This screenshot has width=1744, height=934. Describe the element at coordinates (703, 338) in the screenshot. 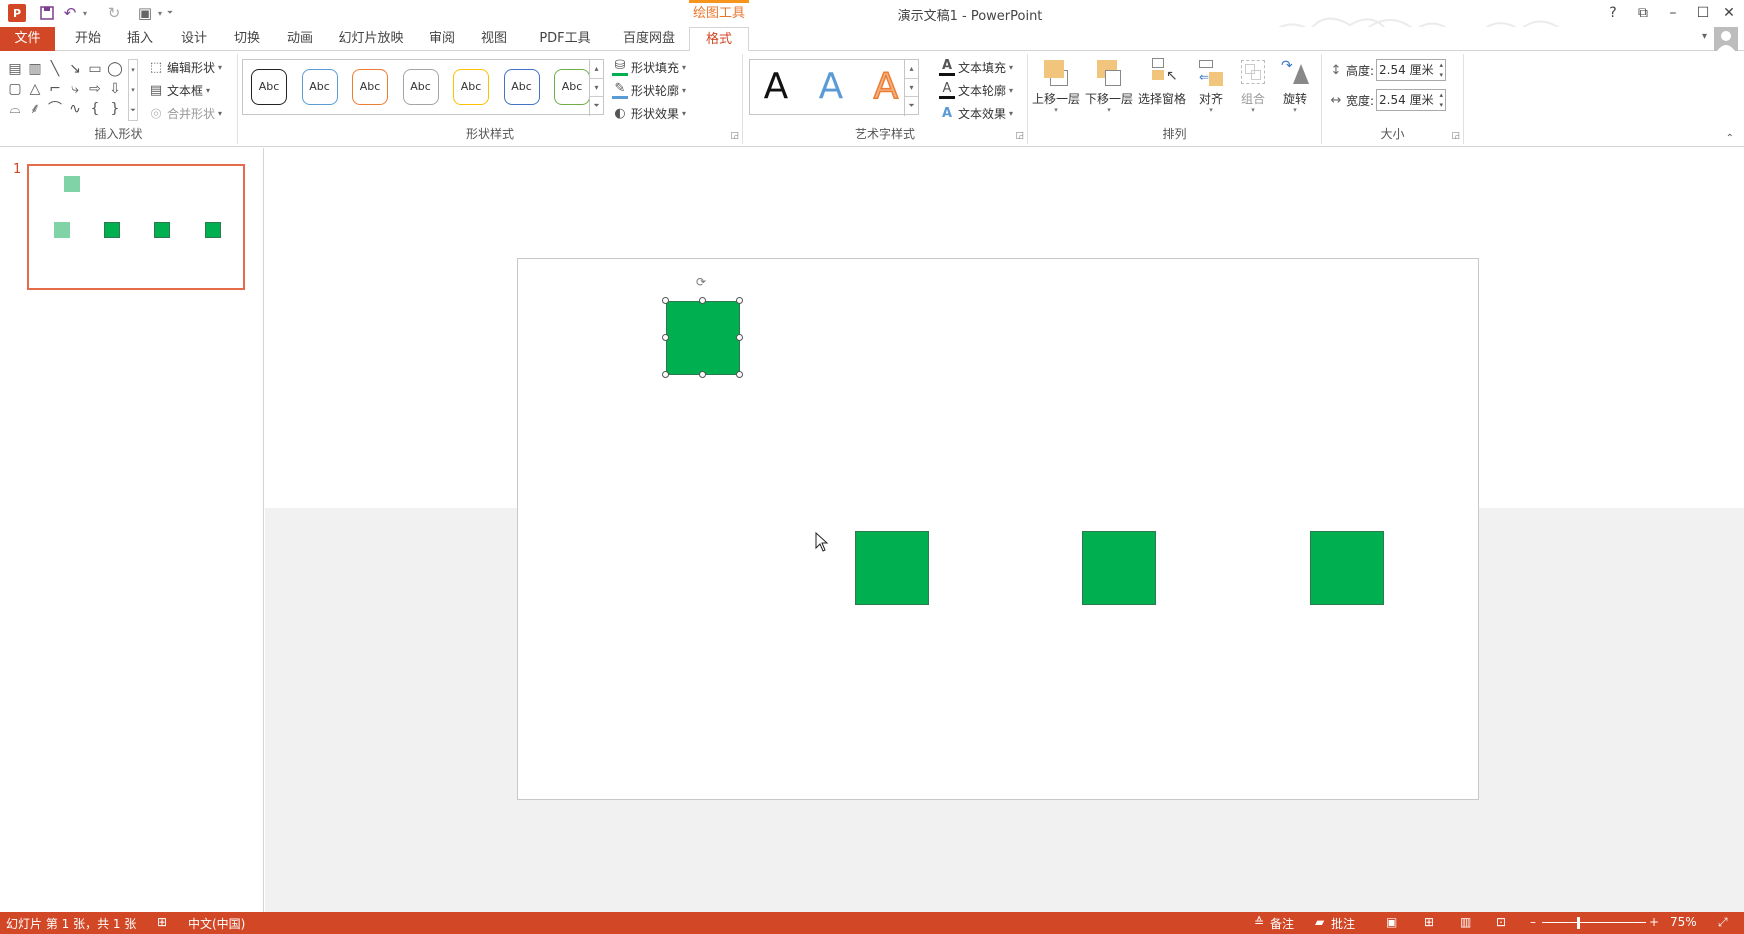

I see `selected-square-shape` at that location.